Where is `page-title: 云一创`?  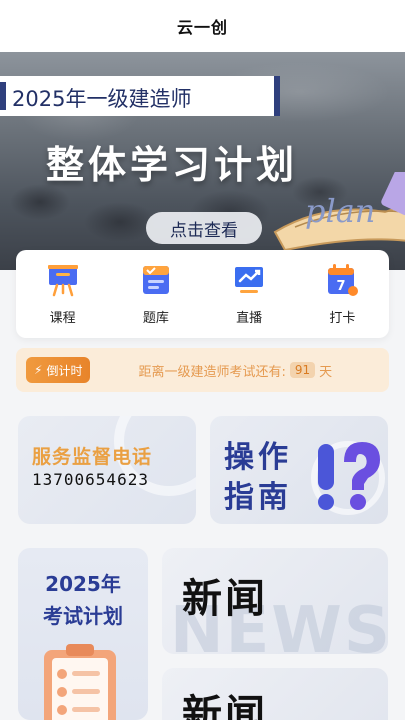 page-title: 云一创 is located at coordinates (202, 27).